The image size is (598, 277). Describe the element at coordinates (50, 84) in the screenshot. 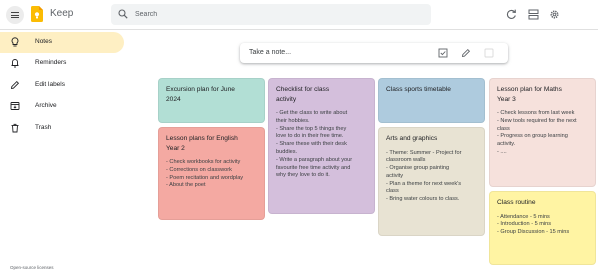

I see `sidebar-item-label: Edit labels` at that location.